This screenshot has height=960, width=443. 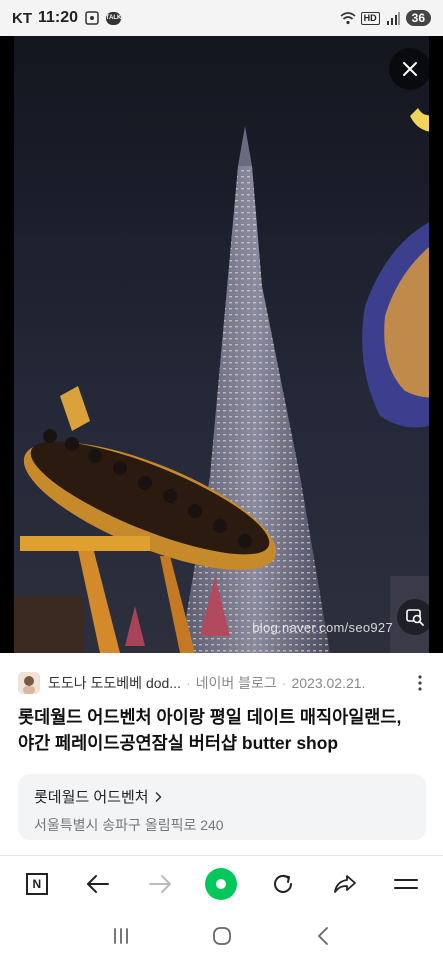 I want to click on close-icon, so click(x=410, y=69).